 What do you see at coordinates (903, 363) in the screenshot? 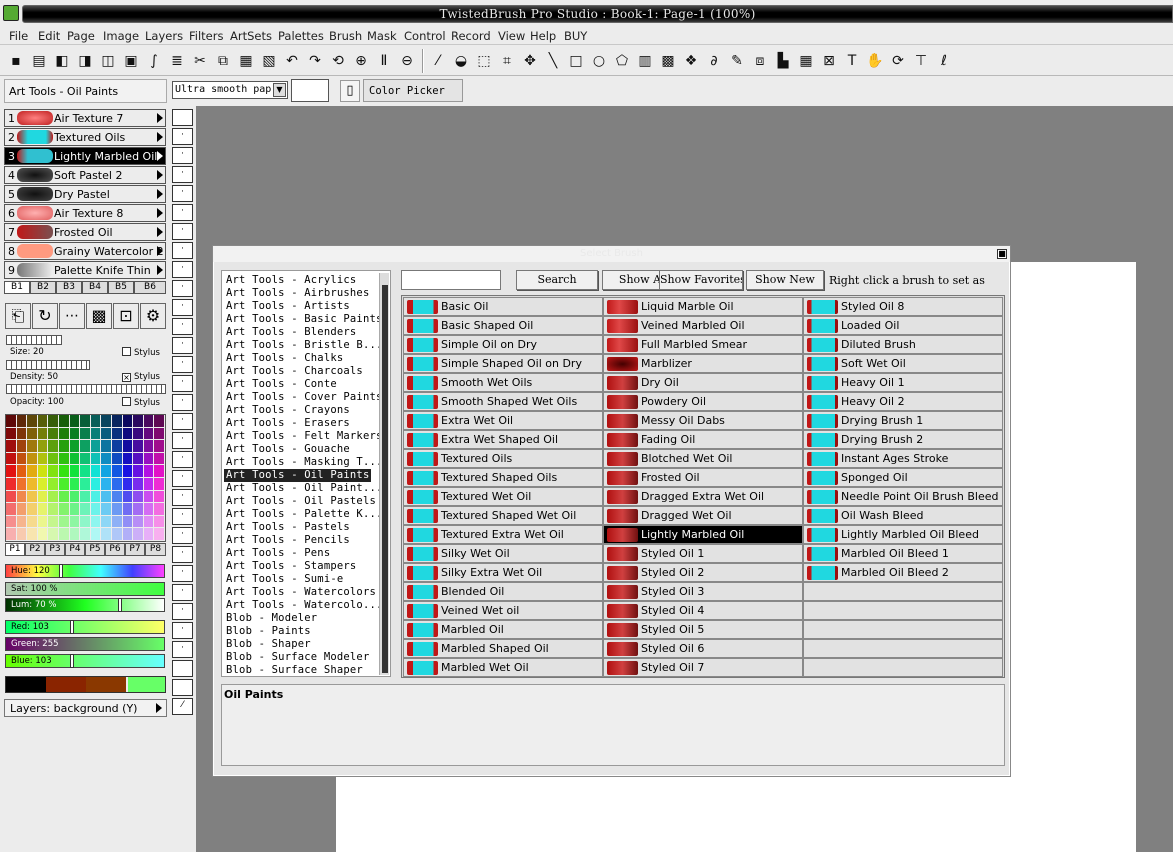
I see `brush-cell: Soft Wet Oil` at bounding box center [903, 363].